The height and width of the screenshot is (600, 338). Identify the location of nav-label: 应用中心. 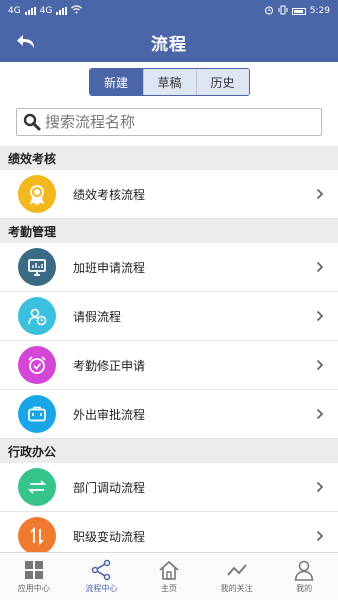
(33, 588).